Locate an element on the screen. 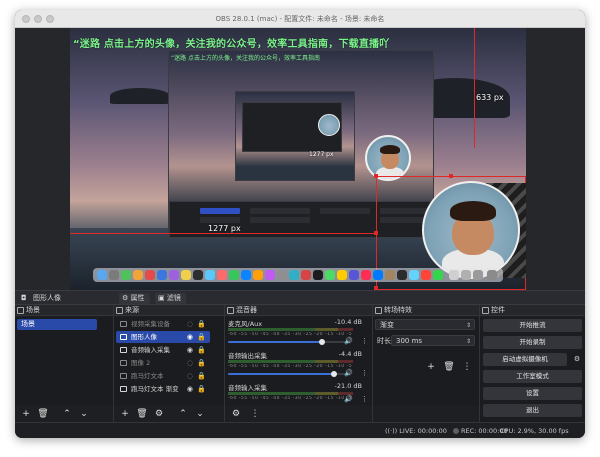 This screenshot has width=600, height=457. duration-input: 300 ms ⇕ is located at coordinates (433, 340).